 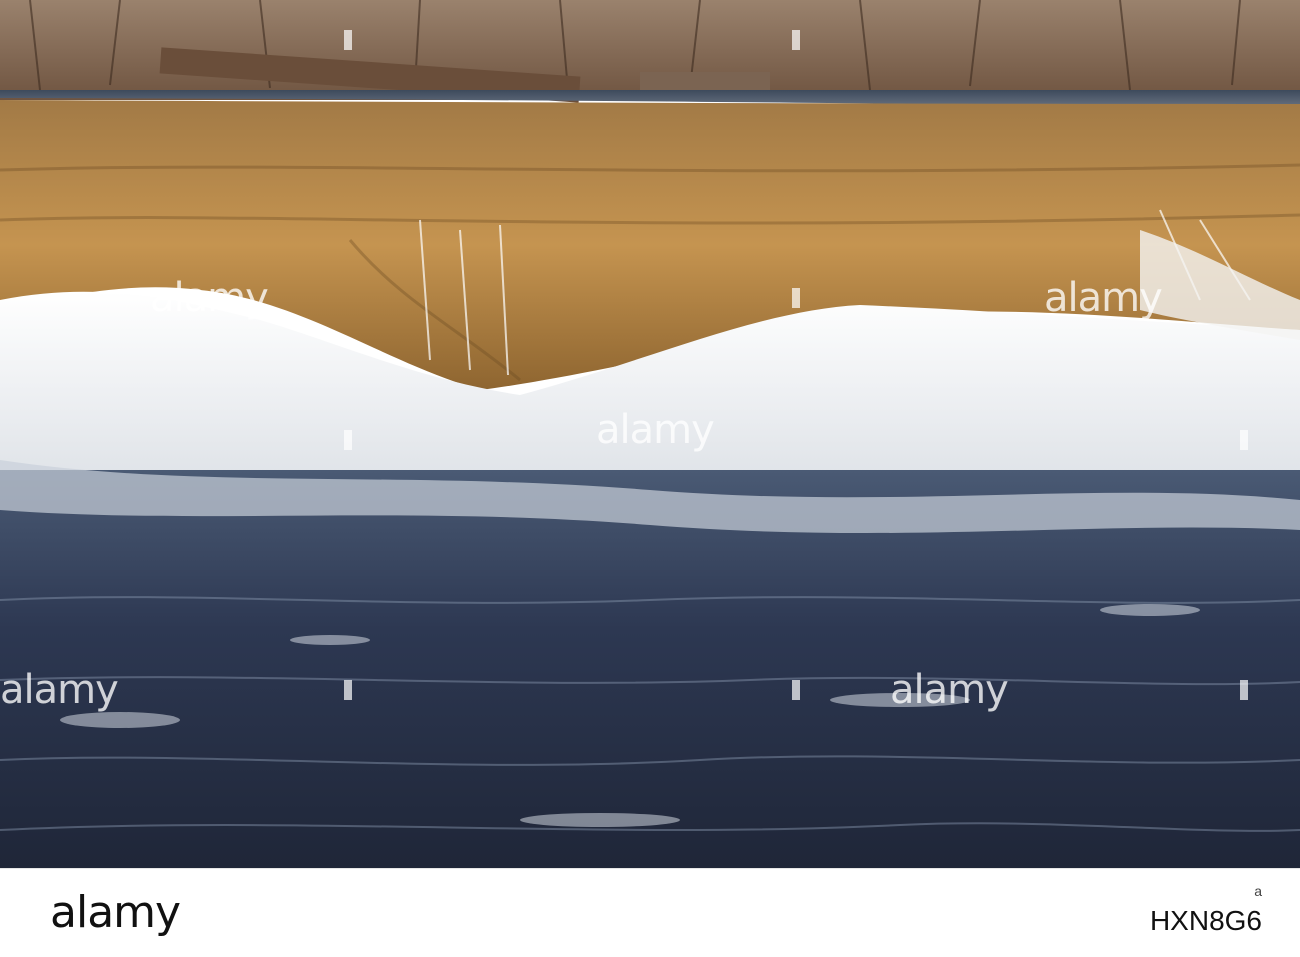 What do you see at coordinates (650, 912) in the screenshot?
I see `footer-bar: alamy a HXN8G6` at bounding box center [650, 912].